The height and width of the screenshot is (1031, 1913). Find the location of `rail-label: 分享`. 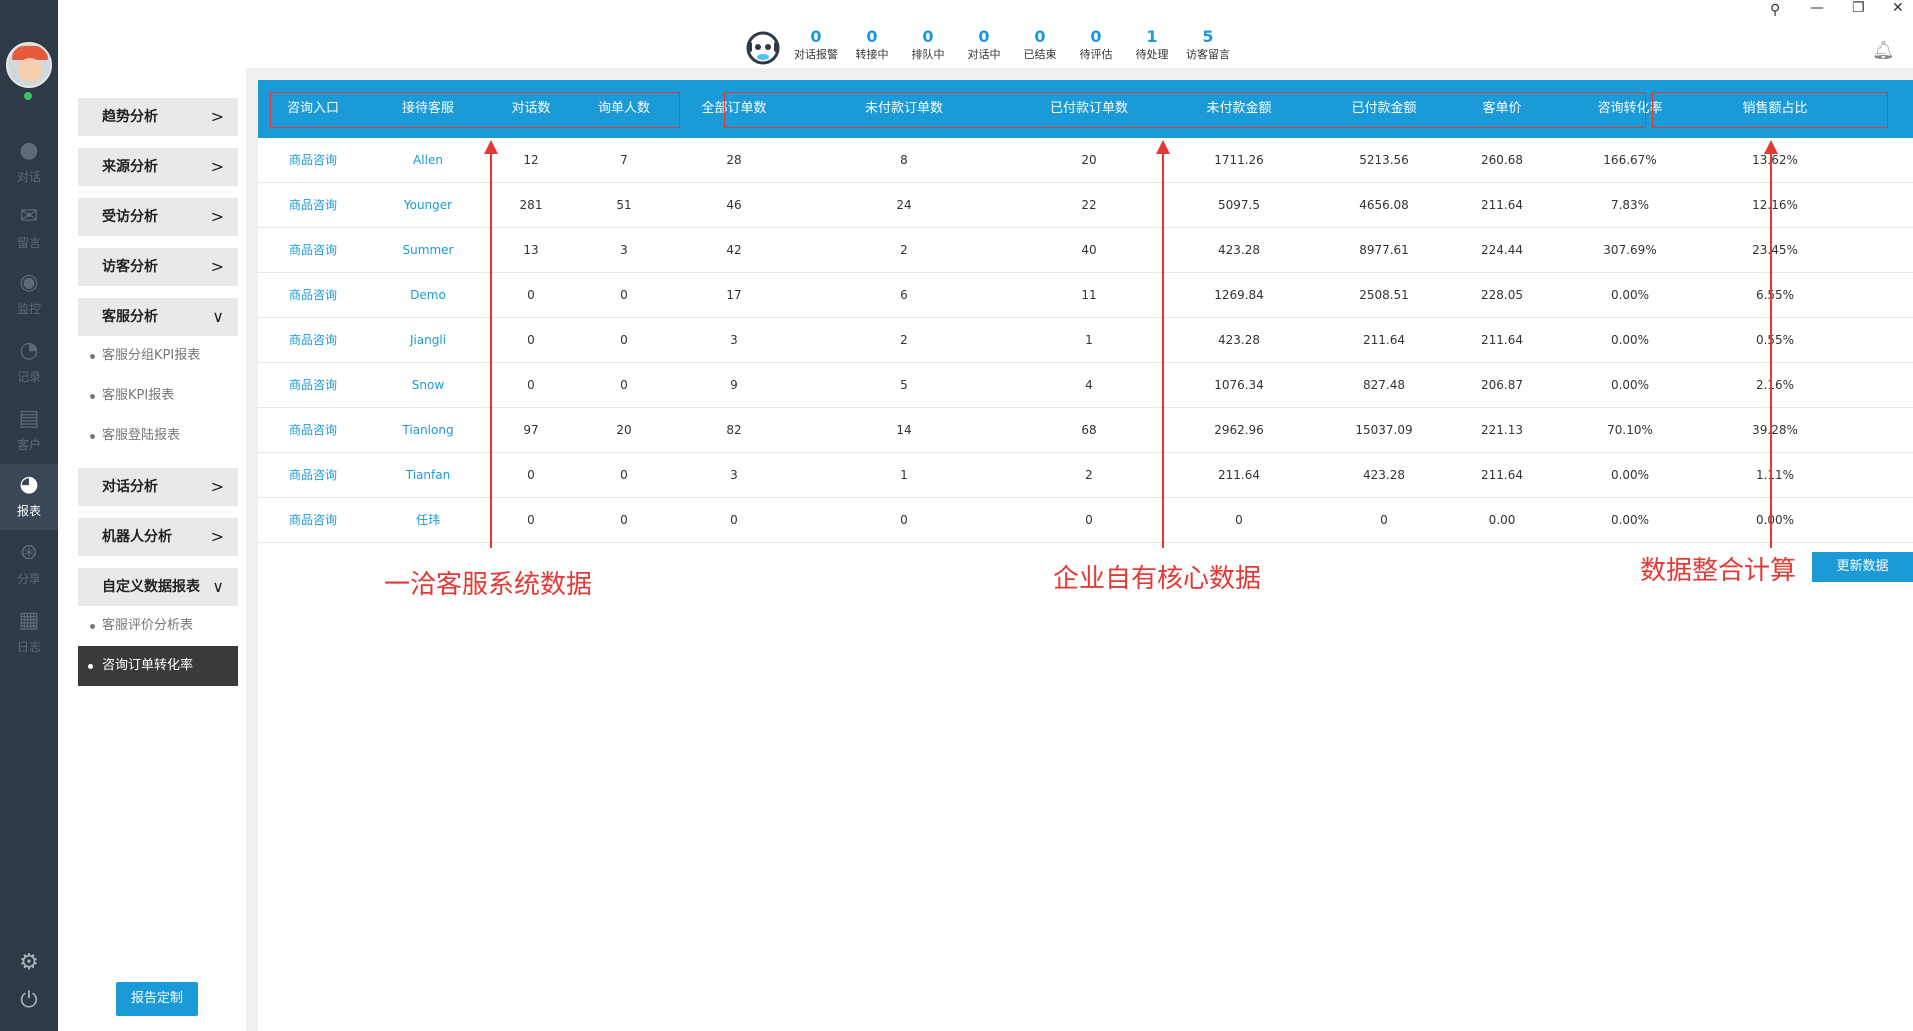

rail-label: 分享 is located at coordinates (28, 579).